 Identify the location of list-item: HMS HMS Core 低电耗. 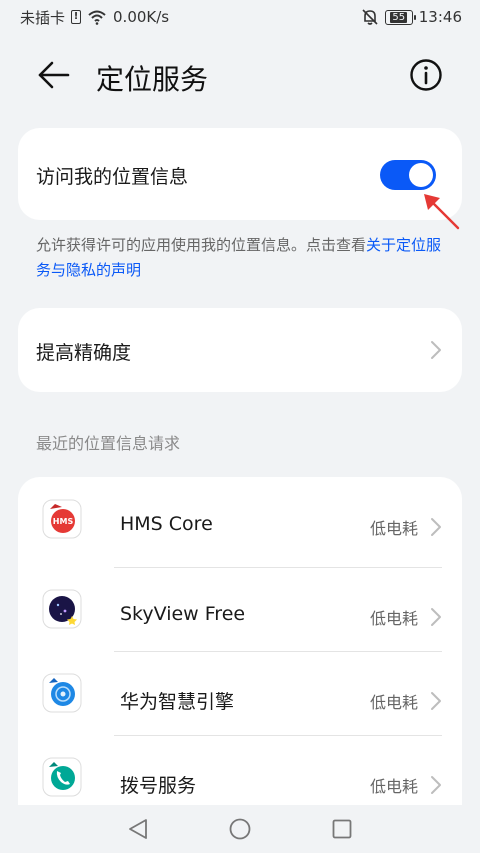
(240, 519).